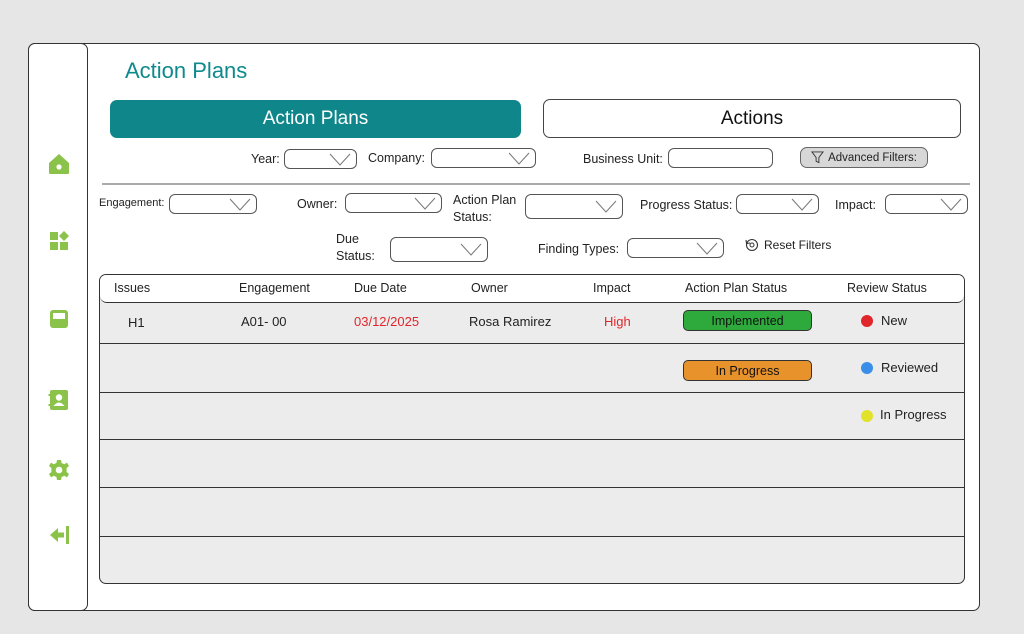 This screenshot has height=634, width=1024. Describe the element at coordinates (315, 119) in the screenshot. I see `tab-action-plans: Action Plans` at that location.